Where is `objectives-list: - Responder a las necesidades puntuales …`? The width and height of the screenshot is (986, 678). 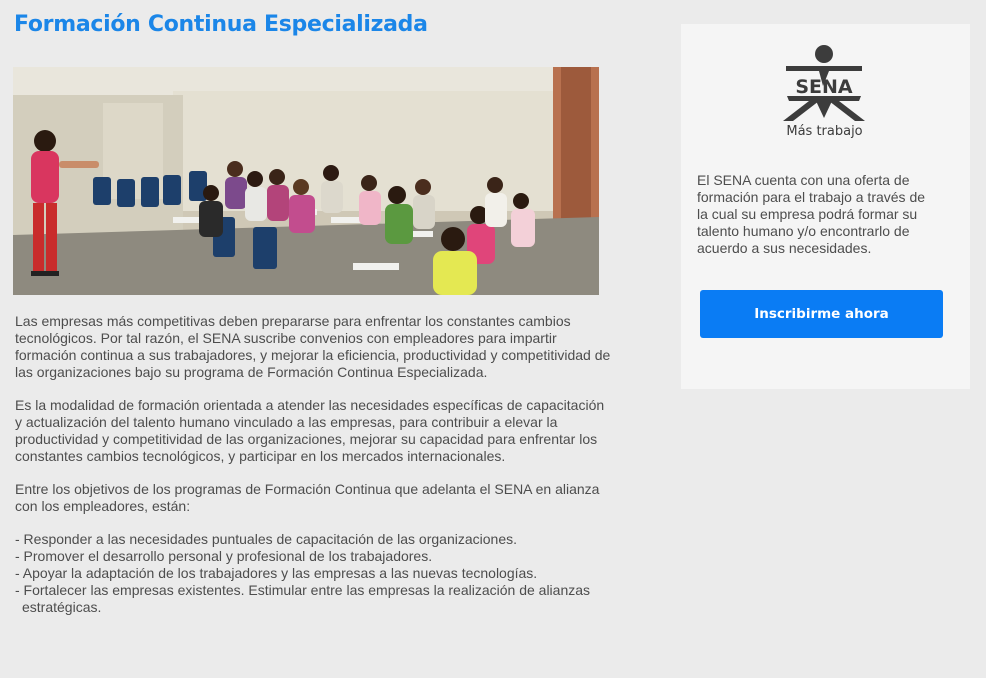 objectives-list: - Responder a las necesidades puntuales … is located at coordinates (315, 573).